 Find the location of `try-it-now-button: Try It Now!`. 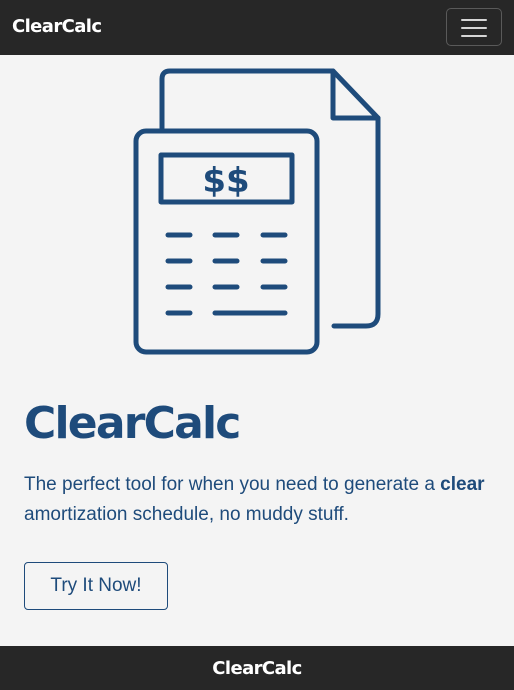

try-it-now-button: Try It Now! is located at coordinates (96, 586).